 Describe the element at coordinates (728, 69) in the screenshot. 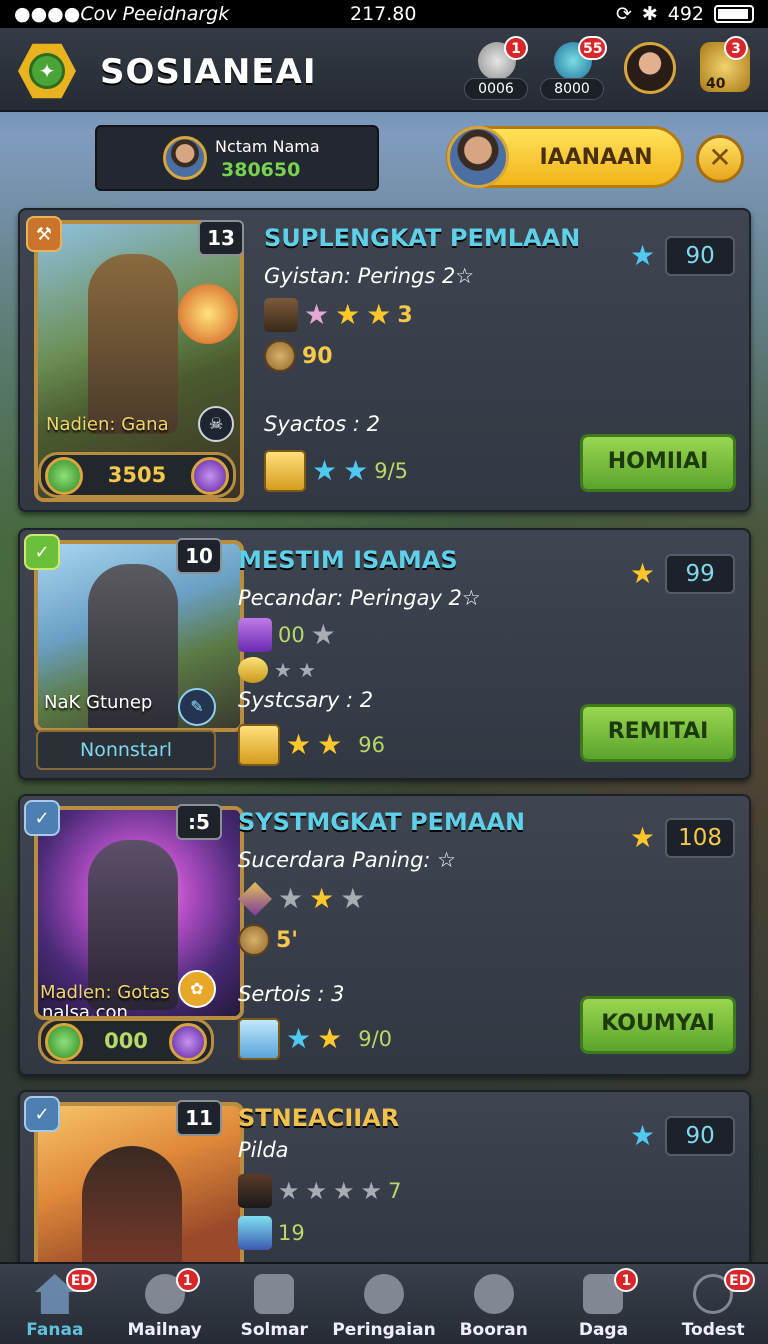

I see `resource-pouch: 3 40` at that location.